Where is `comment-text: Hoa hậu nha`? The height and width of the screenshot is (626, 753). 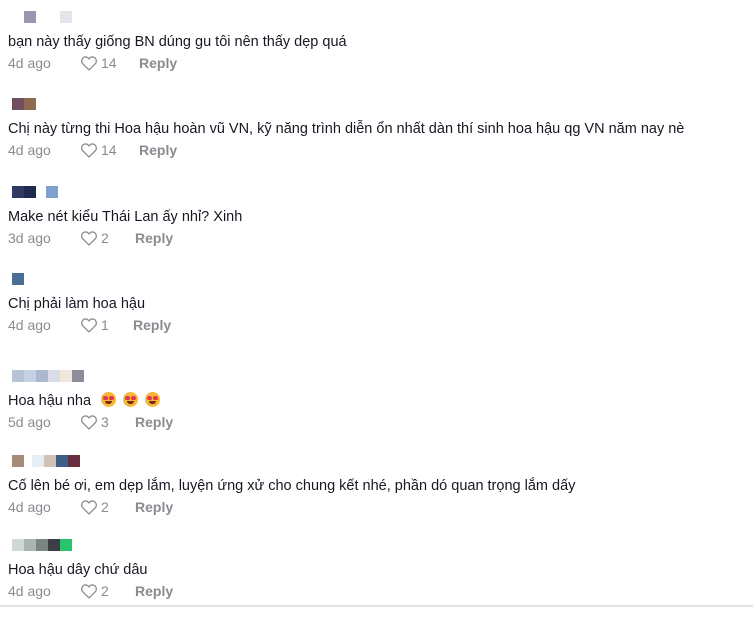
comment-text: Hoa hậu nha is located at coordinates (84, 401).